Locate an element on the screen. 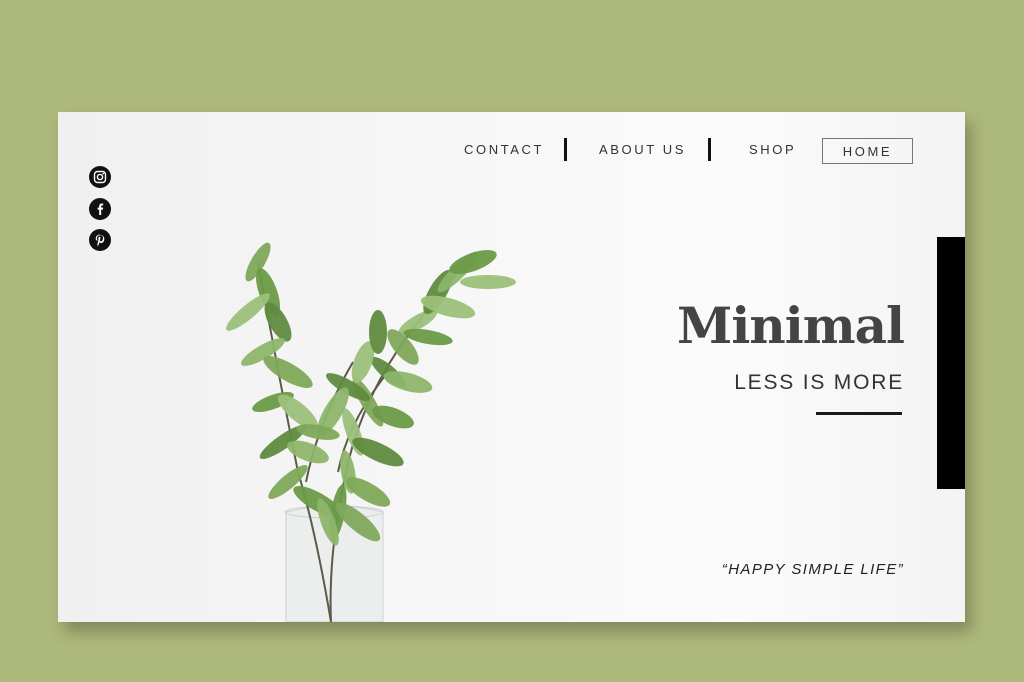 The height and width of the screenshot is (682, 1024). nav-about-link: ABOUT US is located at coordinates (642, 149).